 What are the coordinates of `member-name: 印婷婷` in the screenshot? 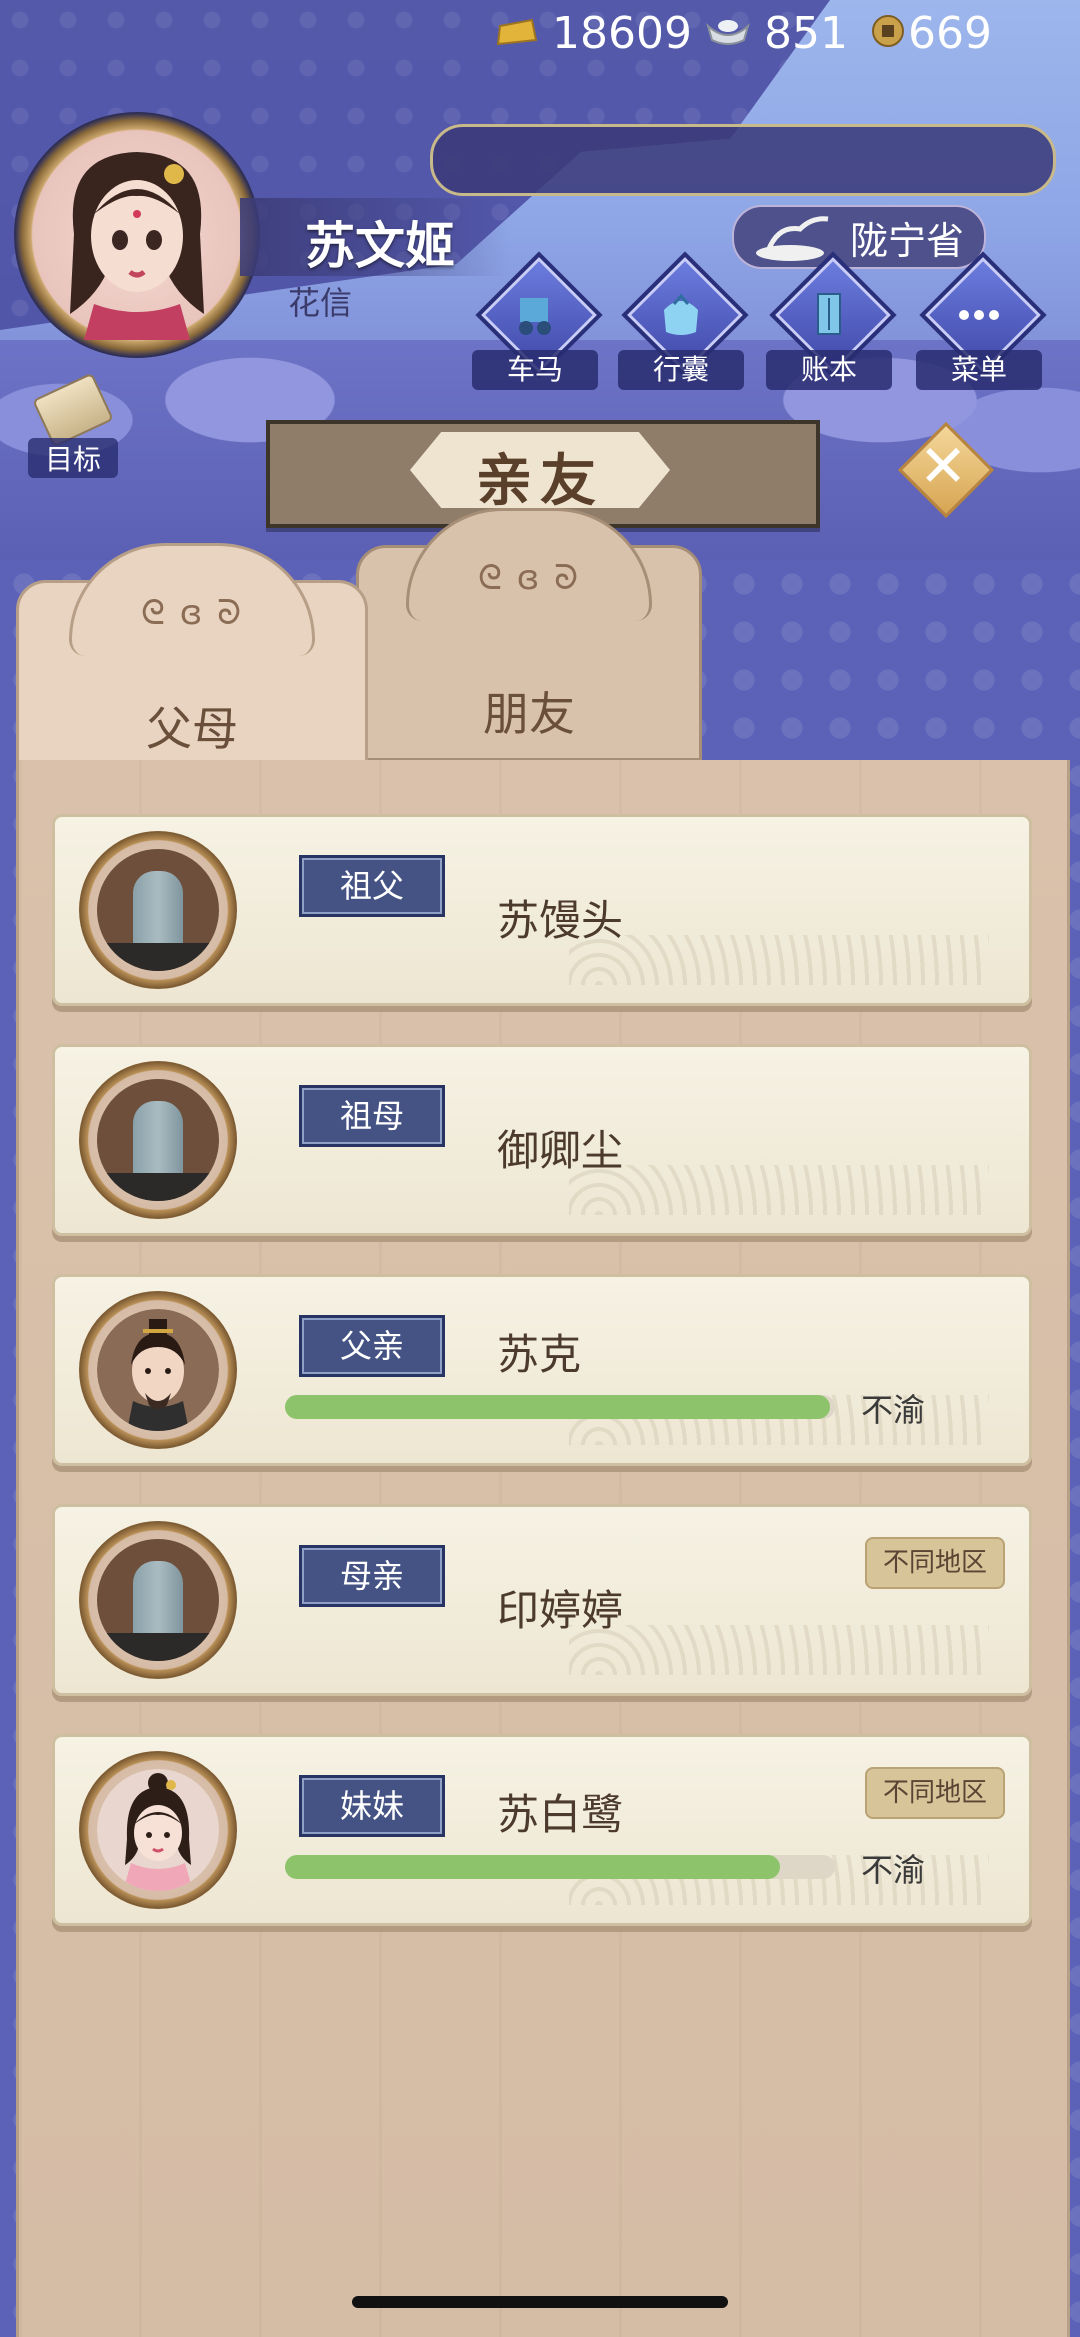 It's located at (560, 1610).